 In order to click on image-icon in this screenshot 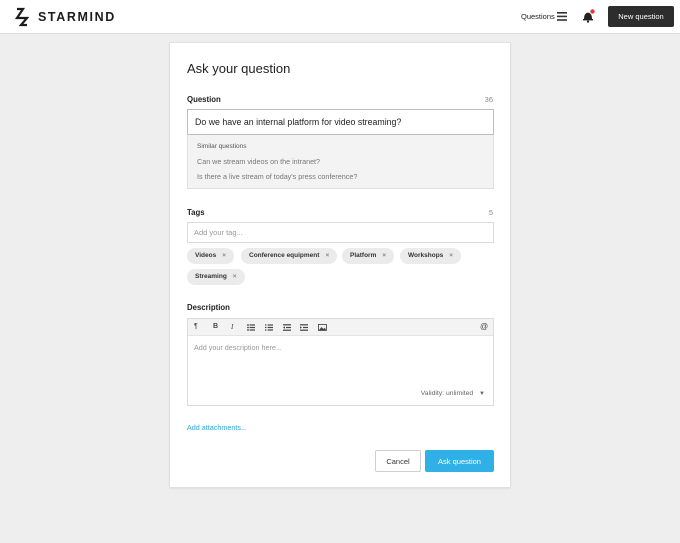, I will do `click(322, 327)`.